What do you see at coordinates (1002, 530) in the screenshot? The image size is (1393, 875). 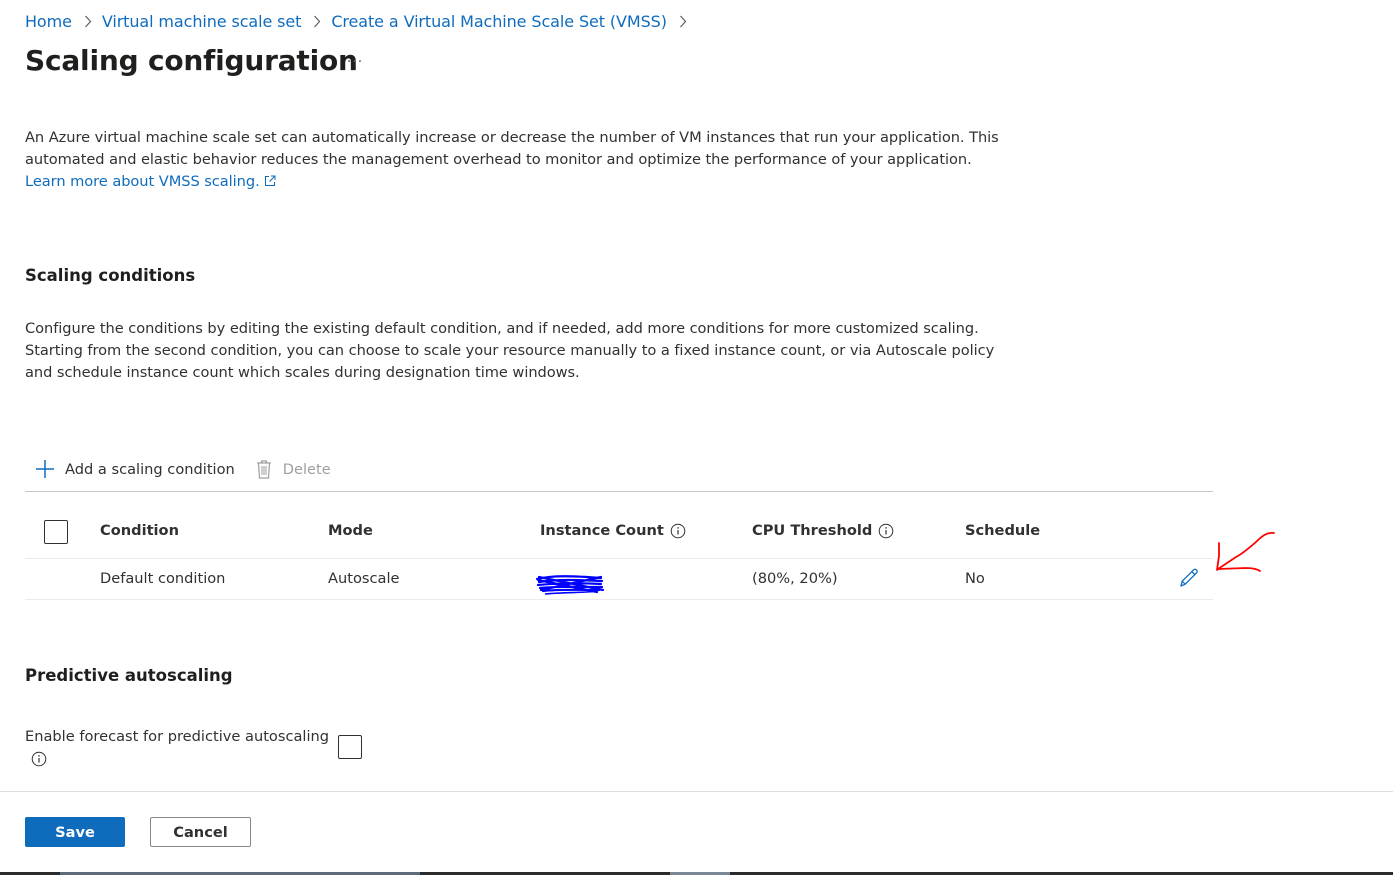 I see `column-header-schedule: Schedule` at bounding box center [1002, 530].